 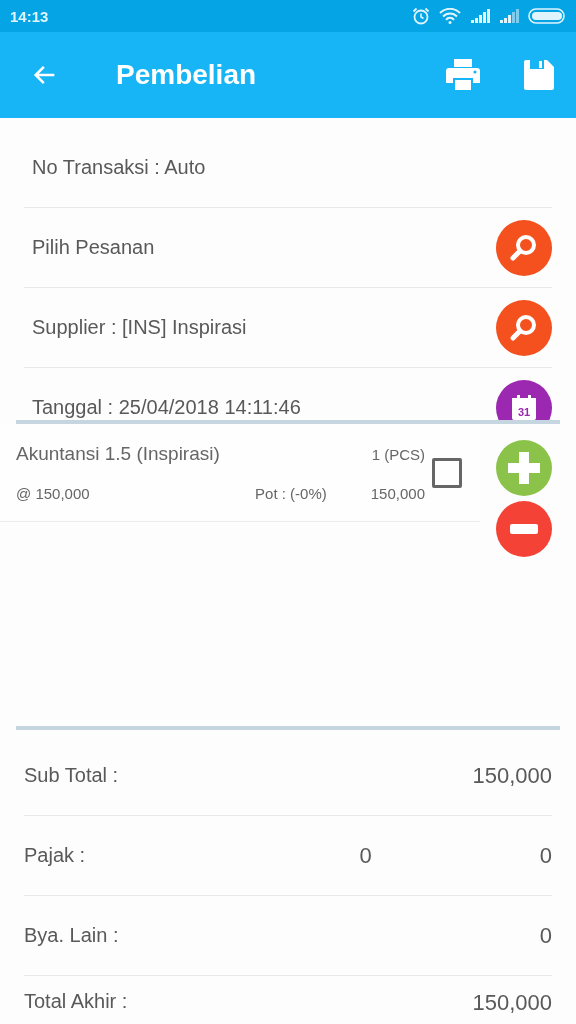 I want to click on summary-label: Sub Total :, so click(x=72, y=775).